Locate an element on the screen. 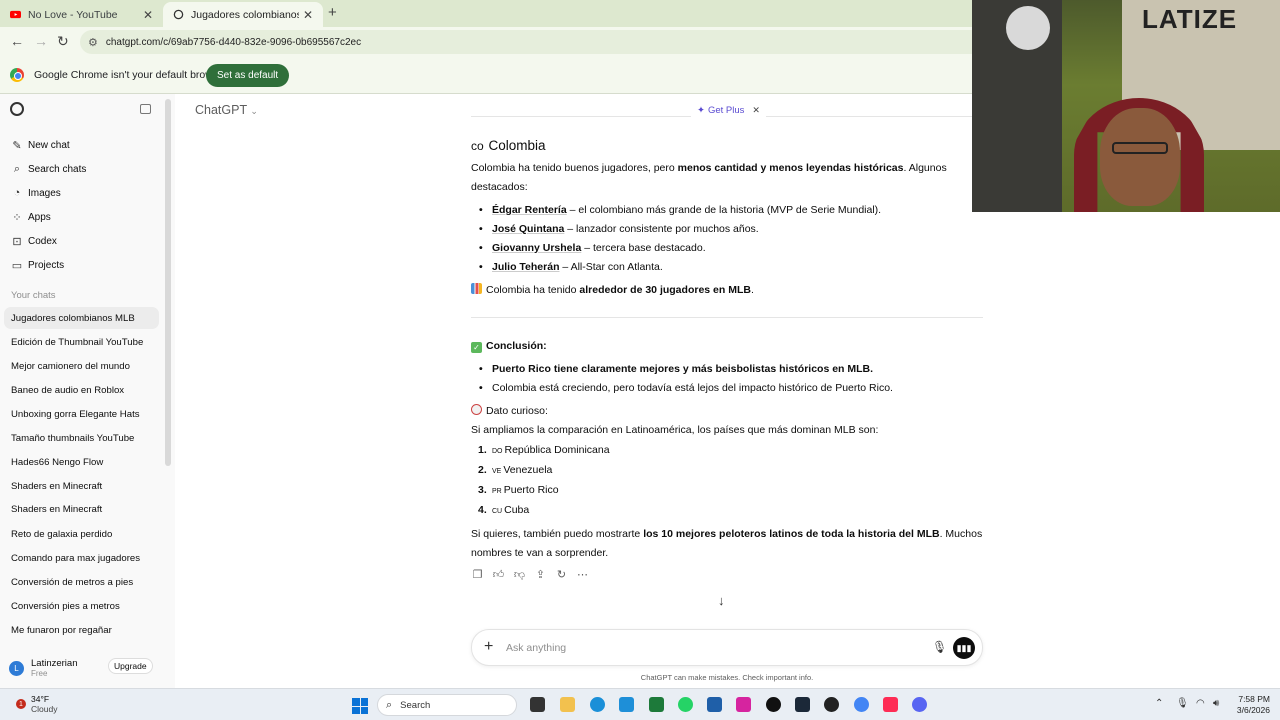  tiktok-live-icon is located at coordinates (890, 704).